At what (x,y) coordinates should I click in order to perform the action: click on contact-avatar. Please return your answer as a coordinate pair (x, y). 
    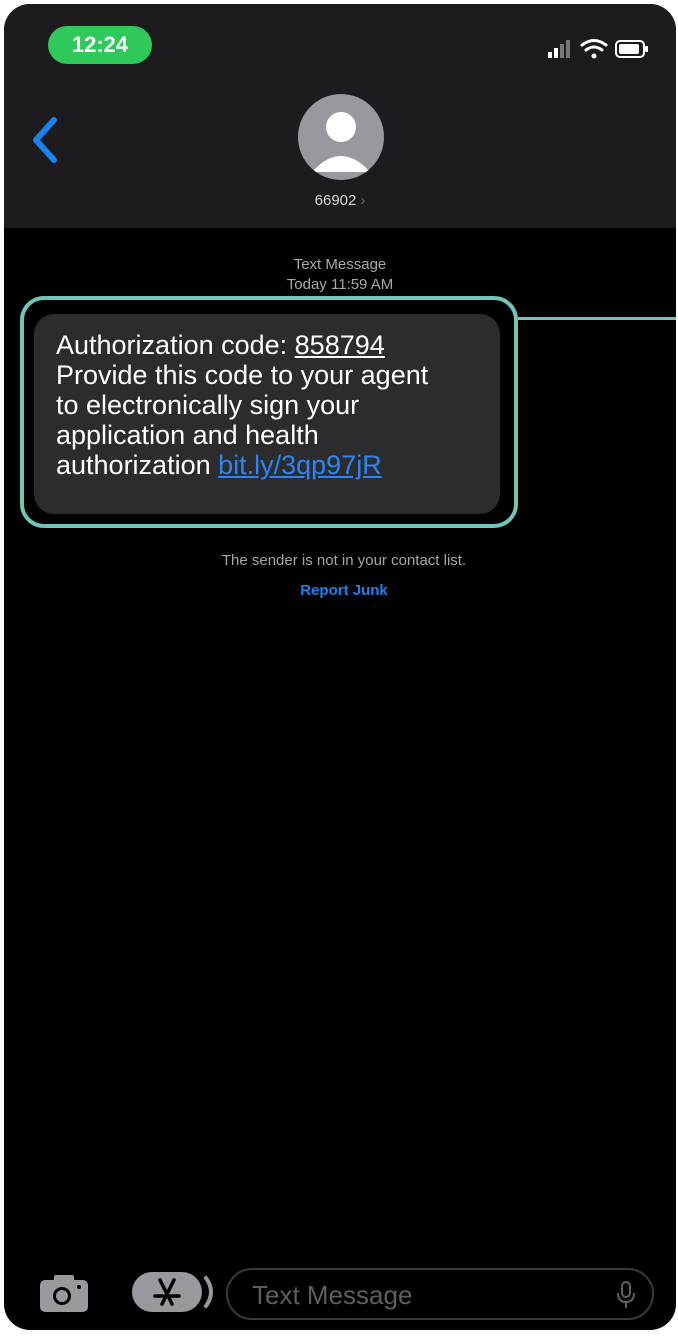
    Looking at the image, I should click on (341, 137).